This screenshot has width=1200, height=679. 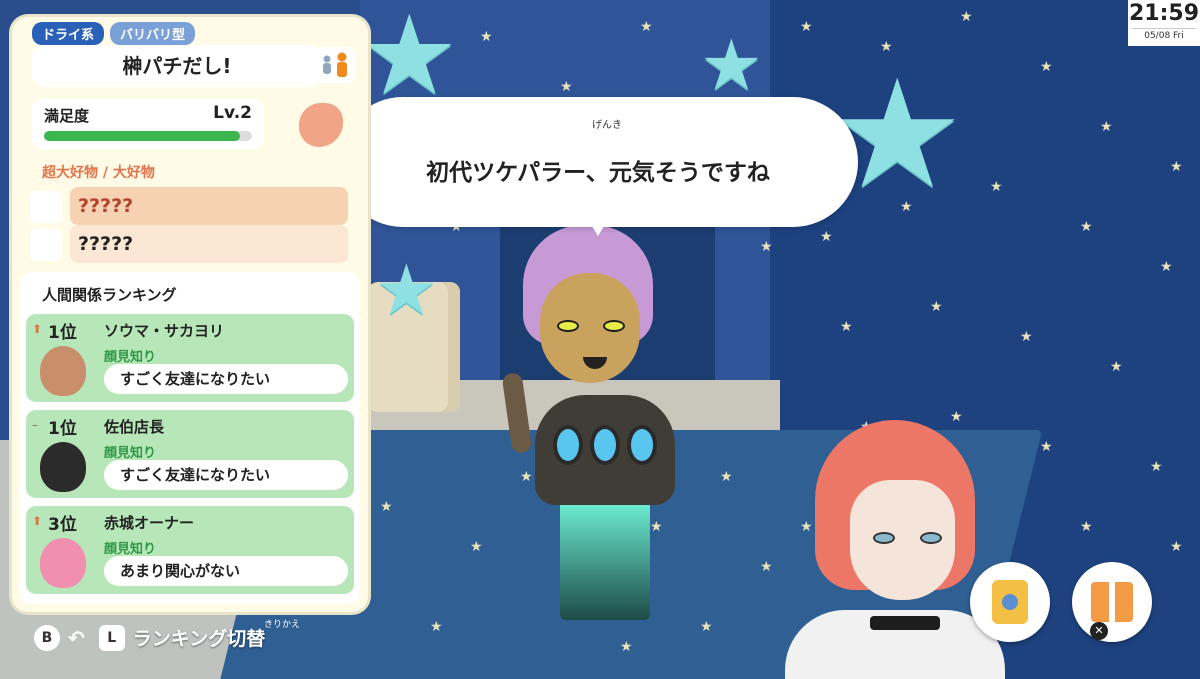 What do you see at coordinates (282, 625) in the screenshot?
I see `ranking-toggle-ruby: きりかえ` at bounding box center [282, 625].